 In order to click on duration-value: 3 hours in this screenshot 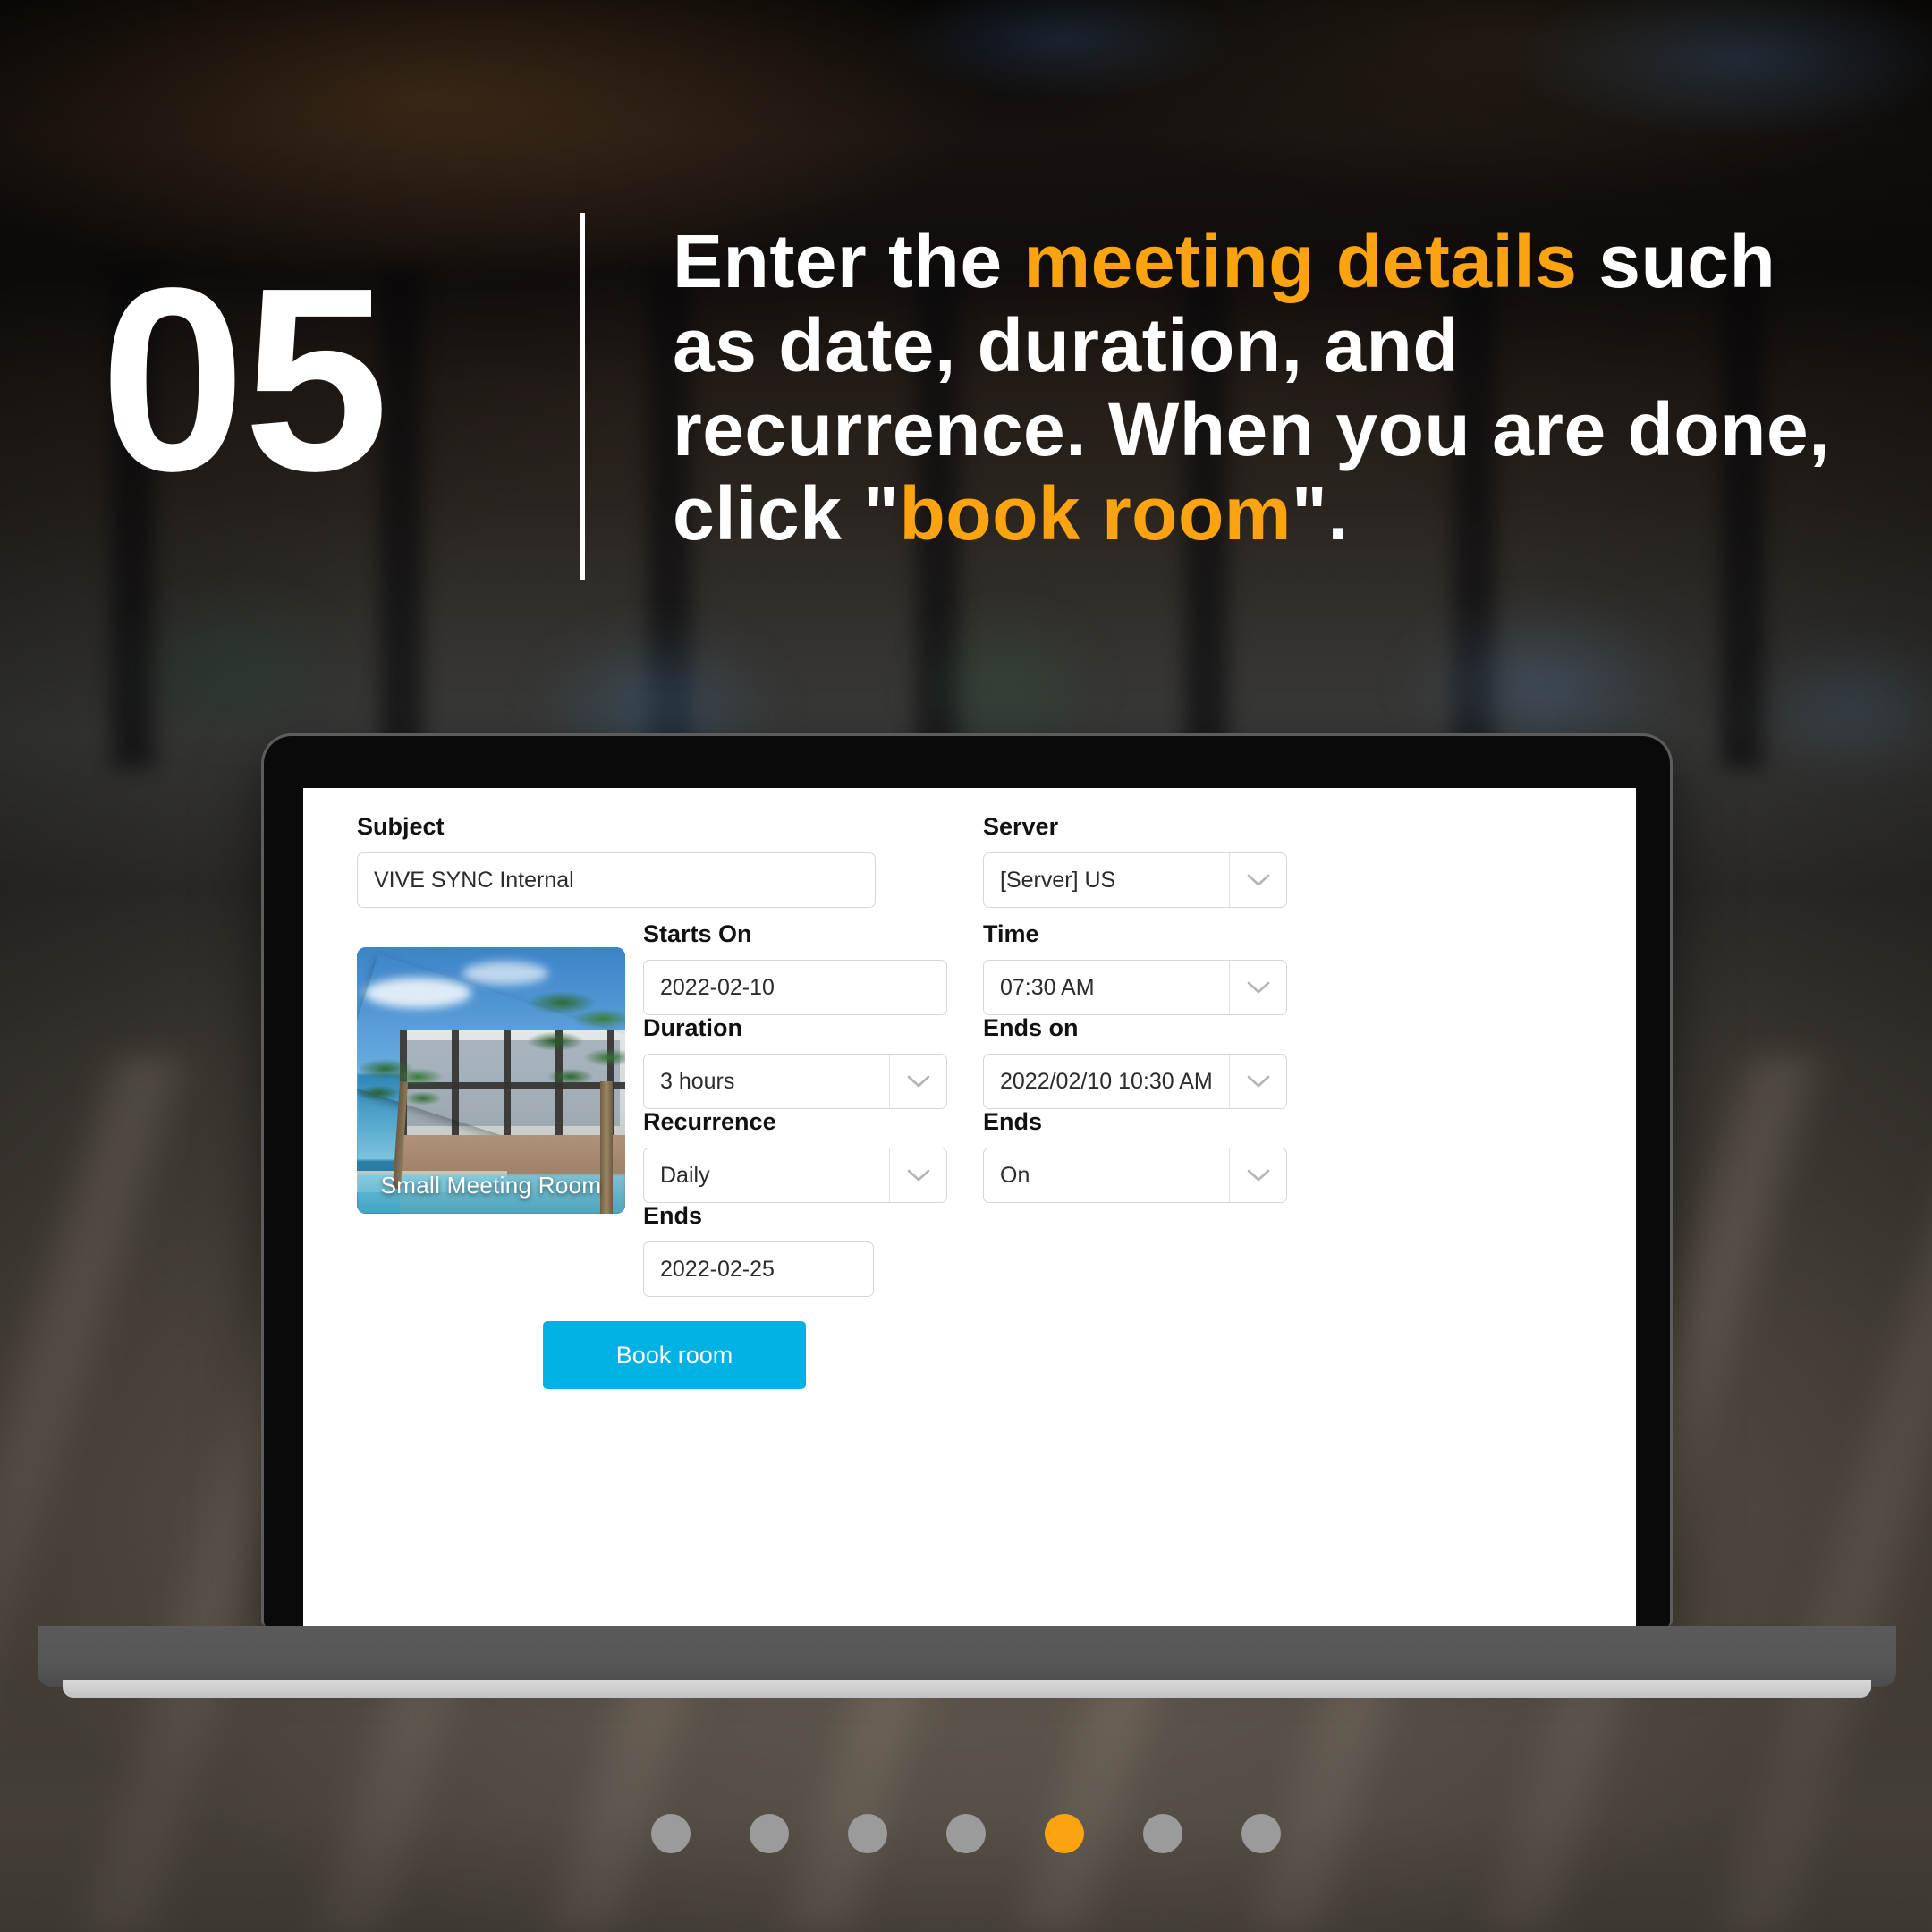, I will do `click(697, 1081)`.